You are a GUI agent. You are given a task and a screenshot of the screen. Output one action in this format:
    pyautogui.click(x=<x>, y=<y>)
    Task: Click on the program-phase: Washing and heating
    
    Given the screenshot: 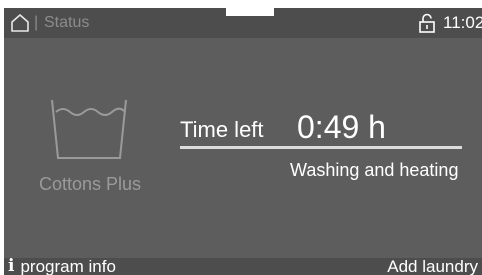 What is the action you would take?
    pyautogui.click(x=374, y=170)
    